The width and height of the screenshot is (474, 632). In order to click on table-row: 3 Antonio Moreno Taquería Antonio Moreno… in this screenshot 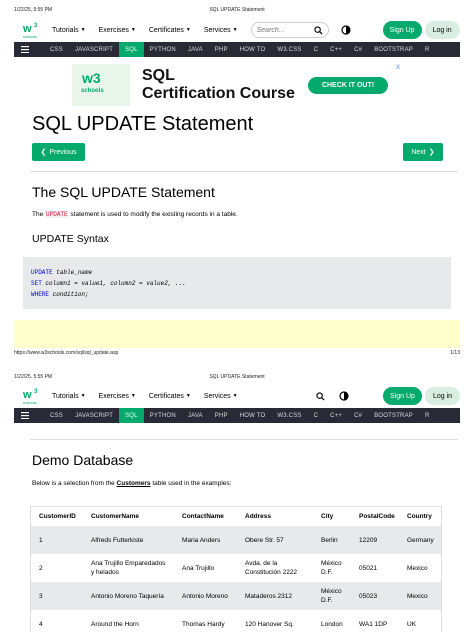, I will do `click(236, 596)`.